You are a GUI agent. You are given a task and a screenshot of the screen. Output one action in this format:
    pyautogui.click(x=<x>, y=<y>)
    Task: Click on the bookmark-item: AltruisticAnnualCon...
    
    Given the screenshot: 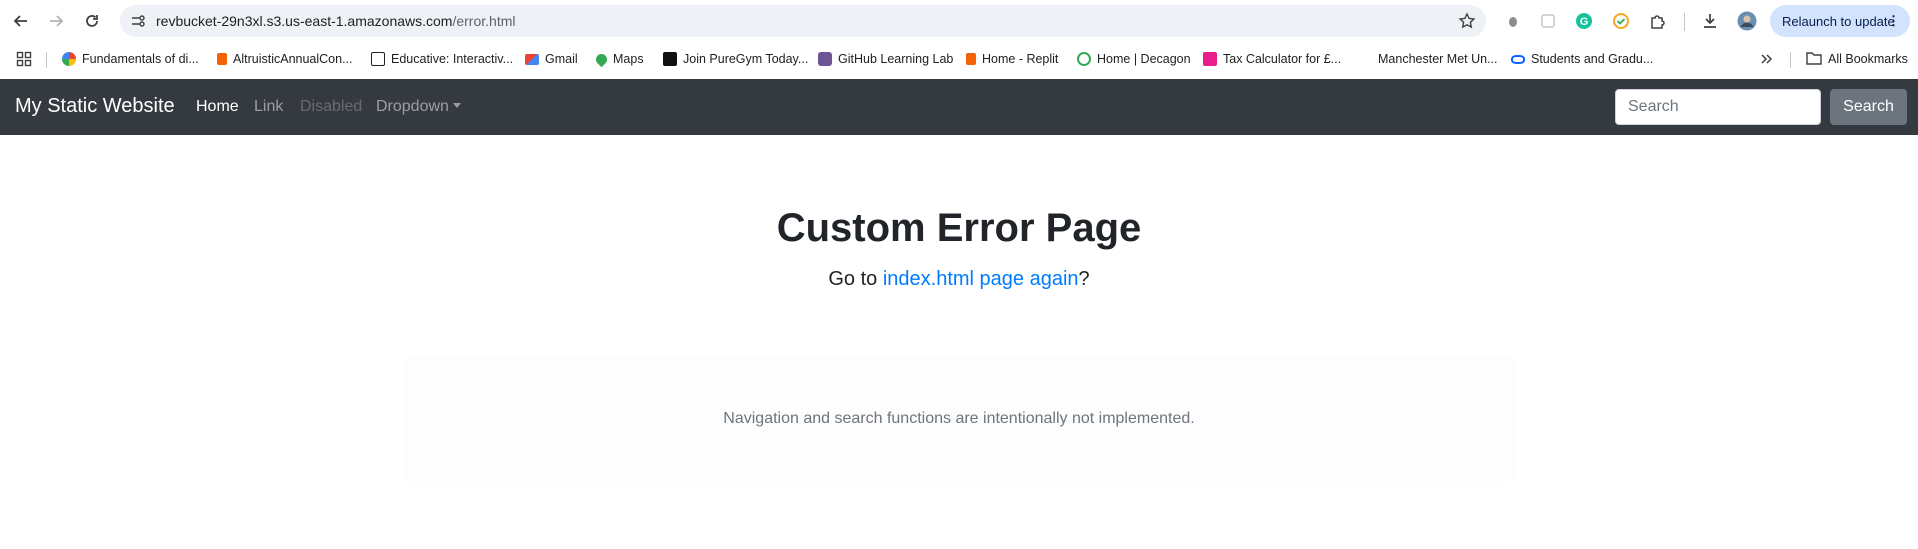 What is the action you would take?
    pyautogui.click(x=285, y=59)
    